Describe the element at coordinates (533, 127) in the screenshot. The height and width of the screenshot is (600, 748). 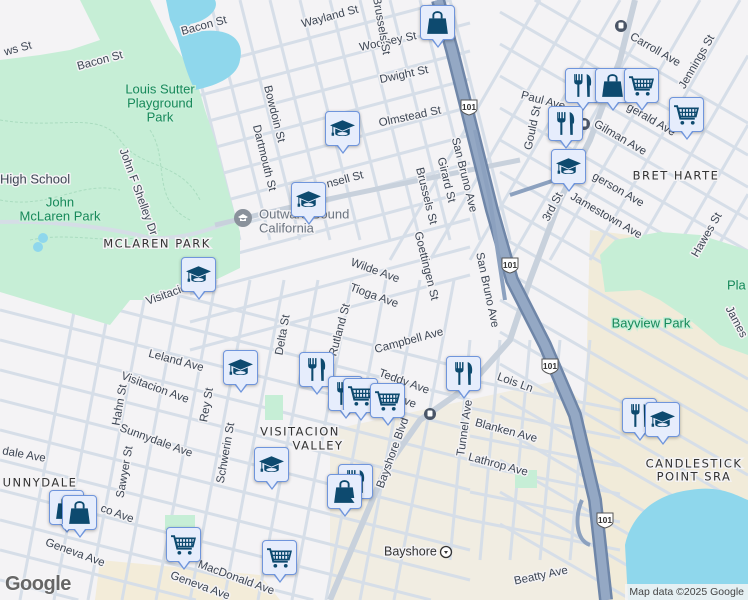
I see `street-label: Gould St` at that location.